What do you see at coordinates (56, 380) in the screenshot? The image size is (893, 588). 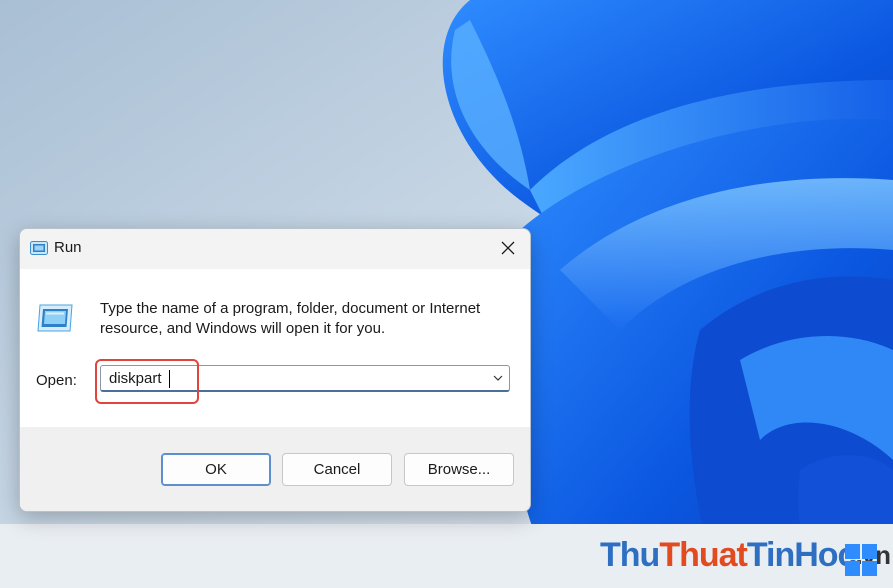 I see `open-label: Open:` at bounding box center [56, 380].